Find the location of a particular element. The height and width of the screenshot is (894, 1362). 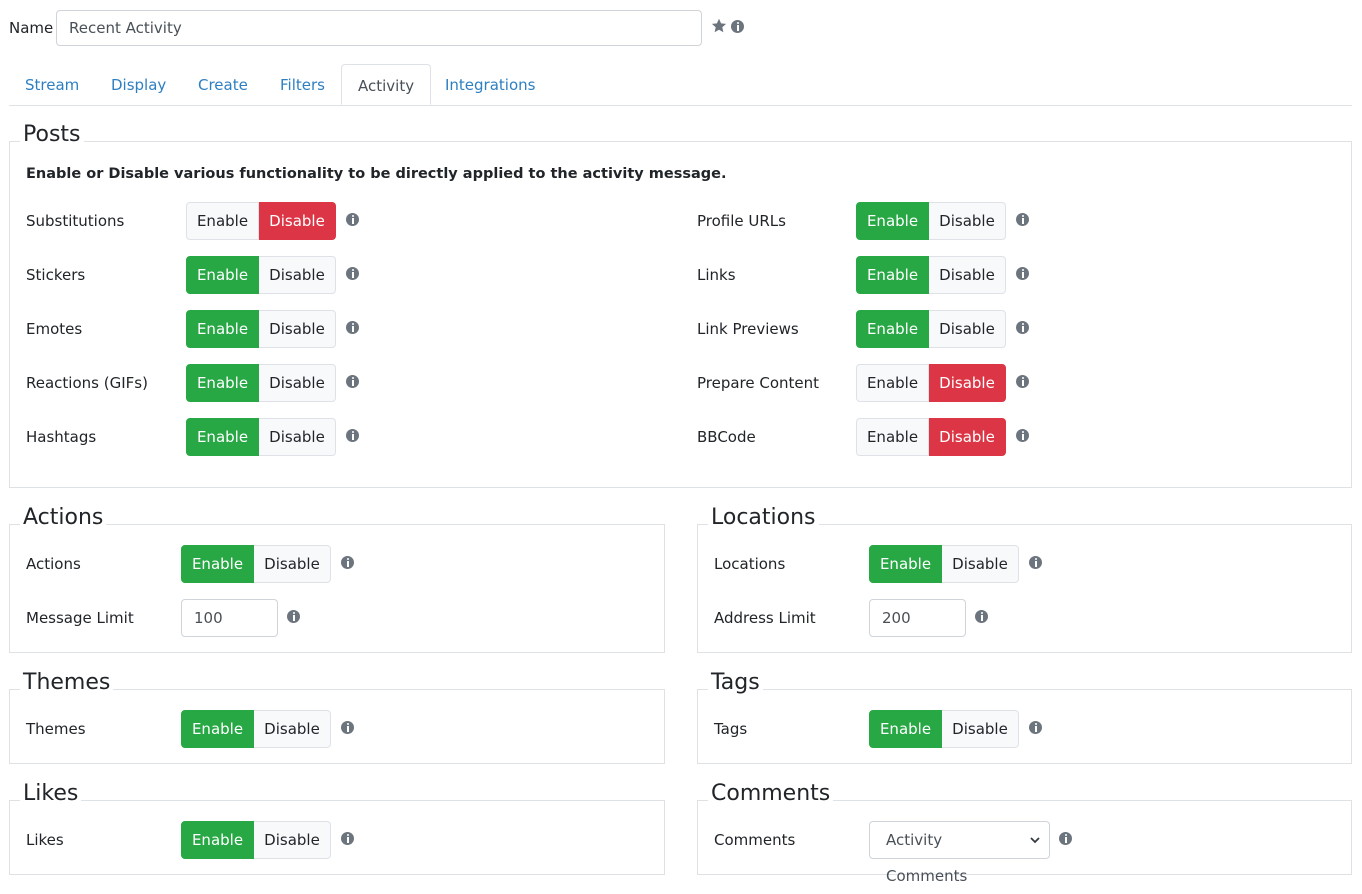

themes-section: Themes Themes Enable Disable is located at coordinates (337, 716).